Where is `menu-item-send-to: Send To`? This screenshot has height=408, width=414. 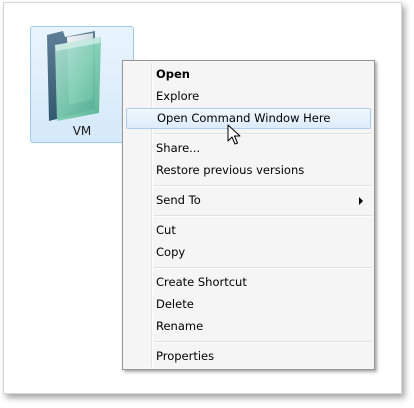
menu-item-send-to: Send To is located at coordinates (248, 200).